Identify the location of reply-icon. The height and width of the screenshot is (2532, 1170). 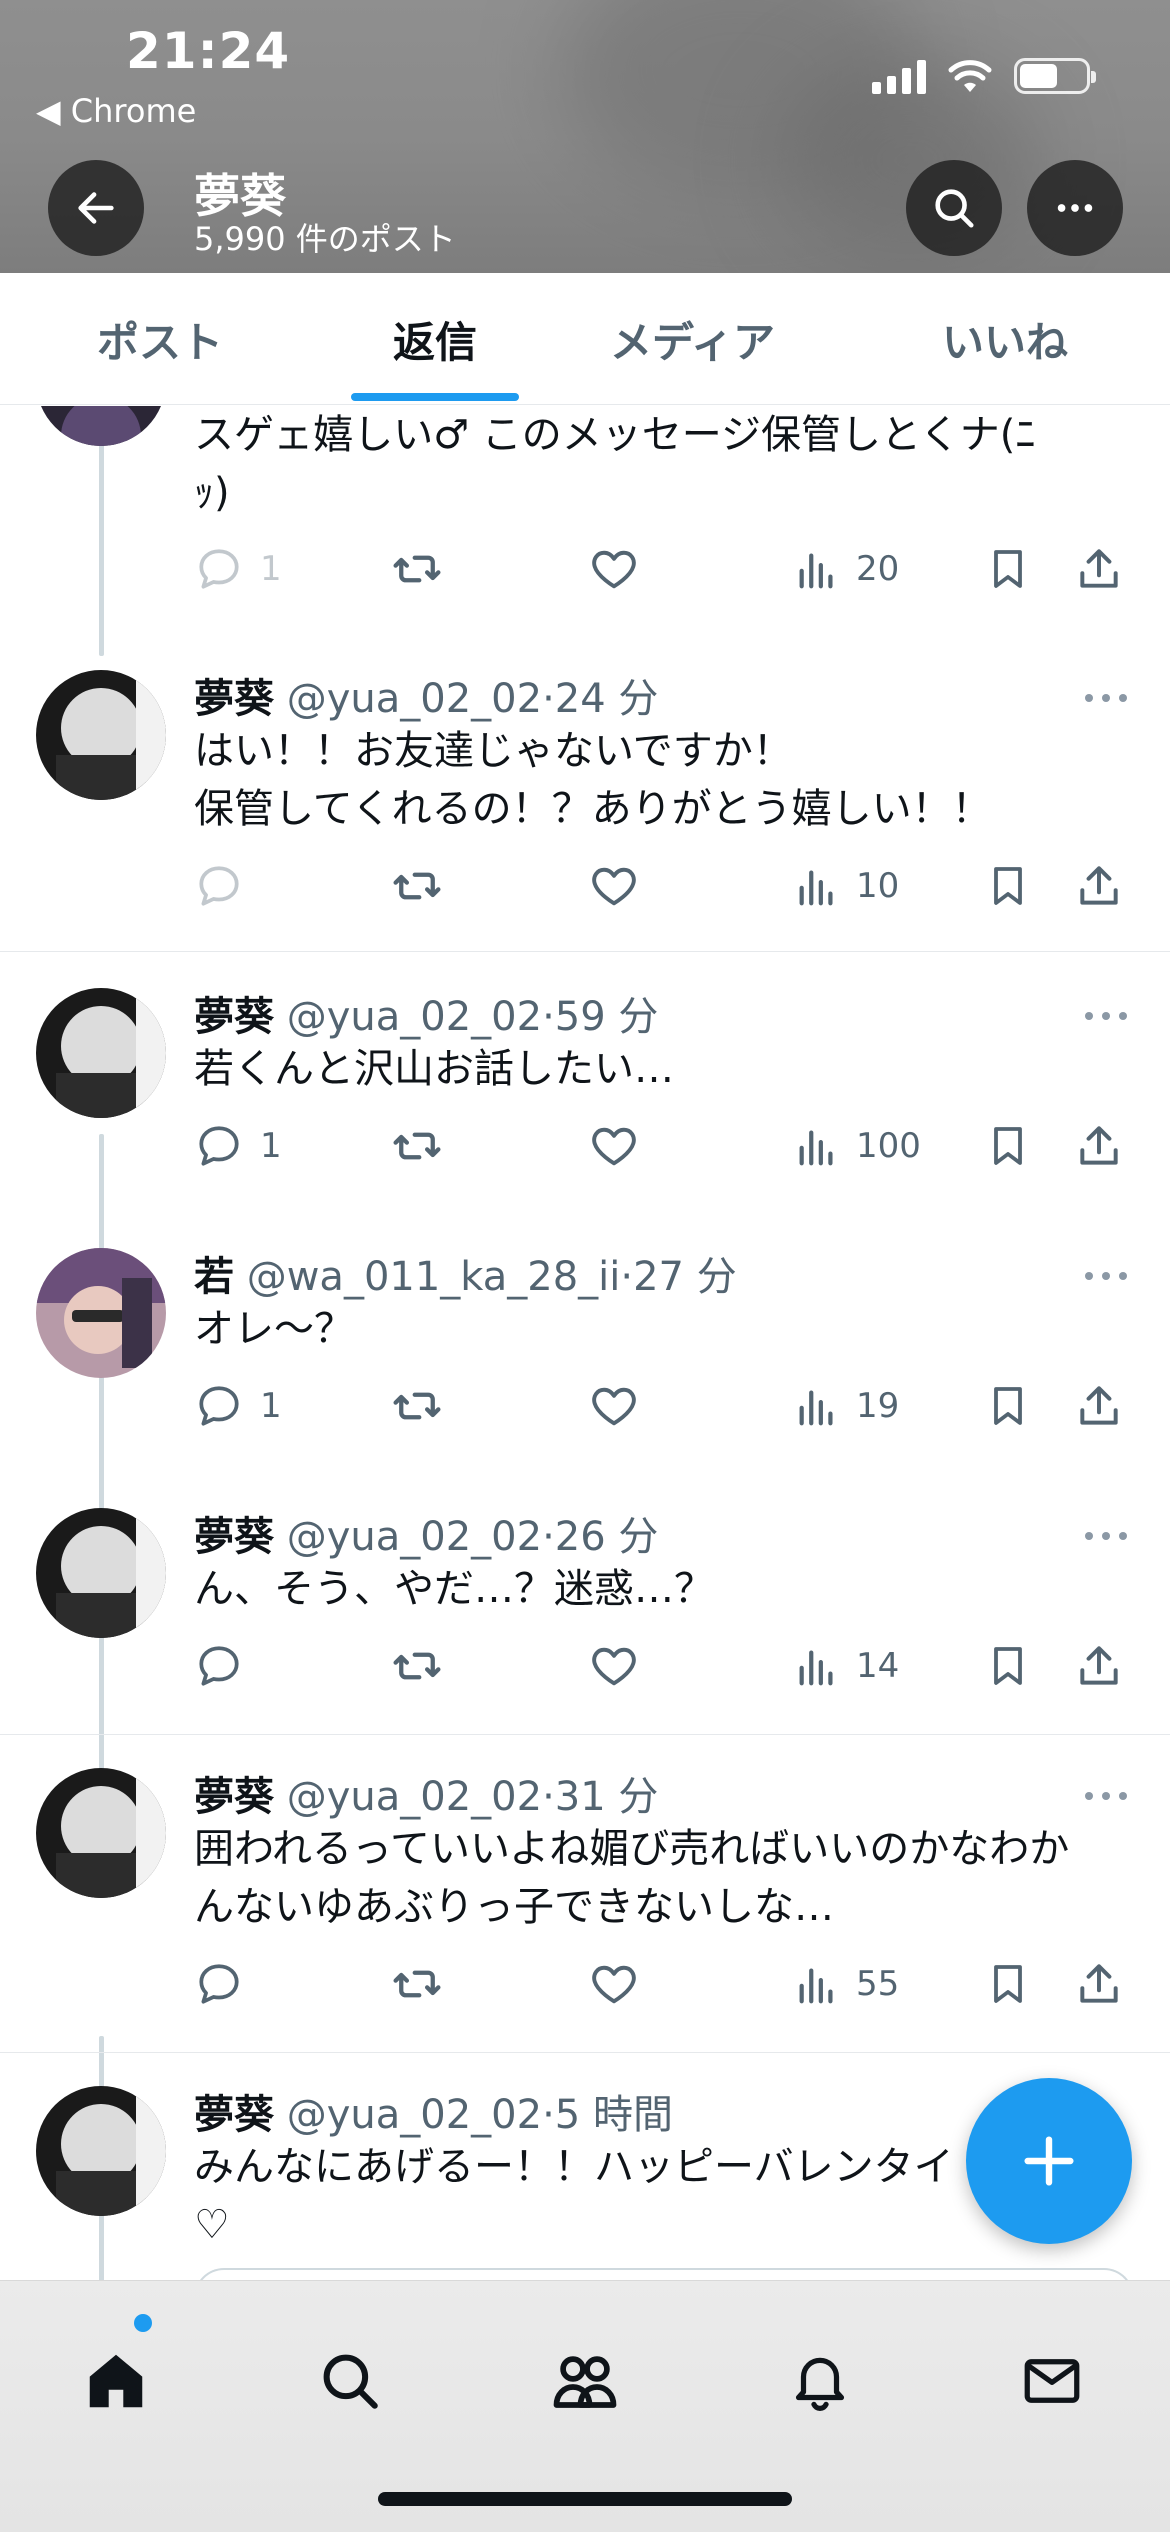
(219, 1666).